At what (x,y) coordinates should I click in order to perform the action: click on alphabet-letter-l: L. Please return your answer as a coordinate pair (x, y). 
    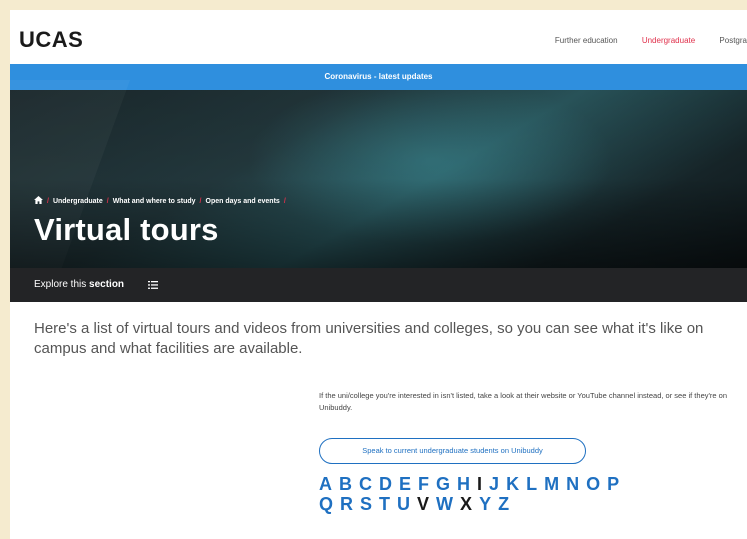
    Looking at the image, I should click on (531, 484).